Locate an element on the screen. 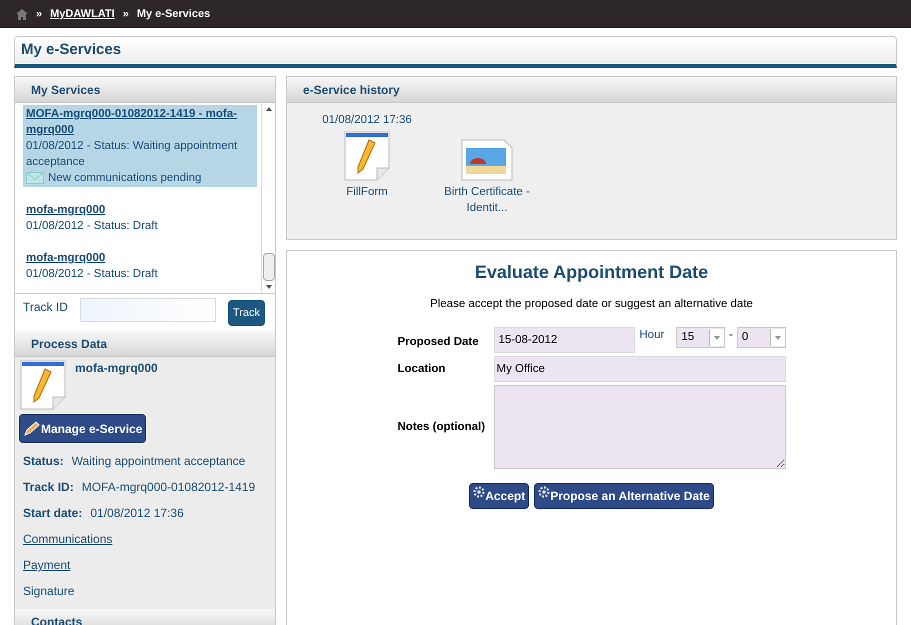 The width and height of the screenshot is (911, 625). image-file-icon is located at coordinates (487, 160).